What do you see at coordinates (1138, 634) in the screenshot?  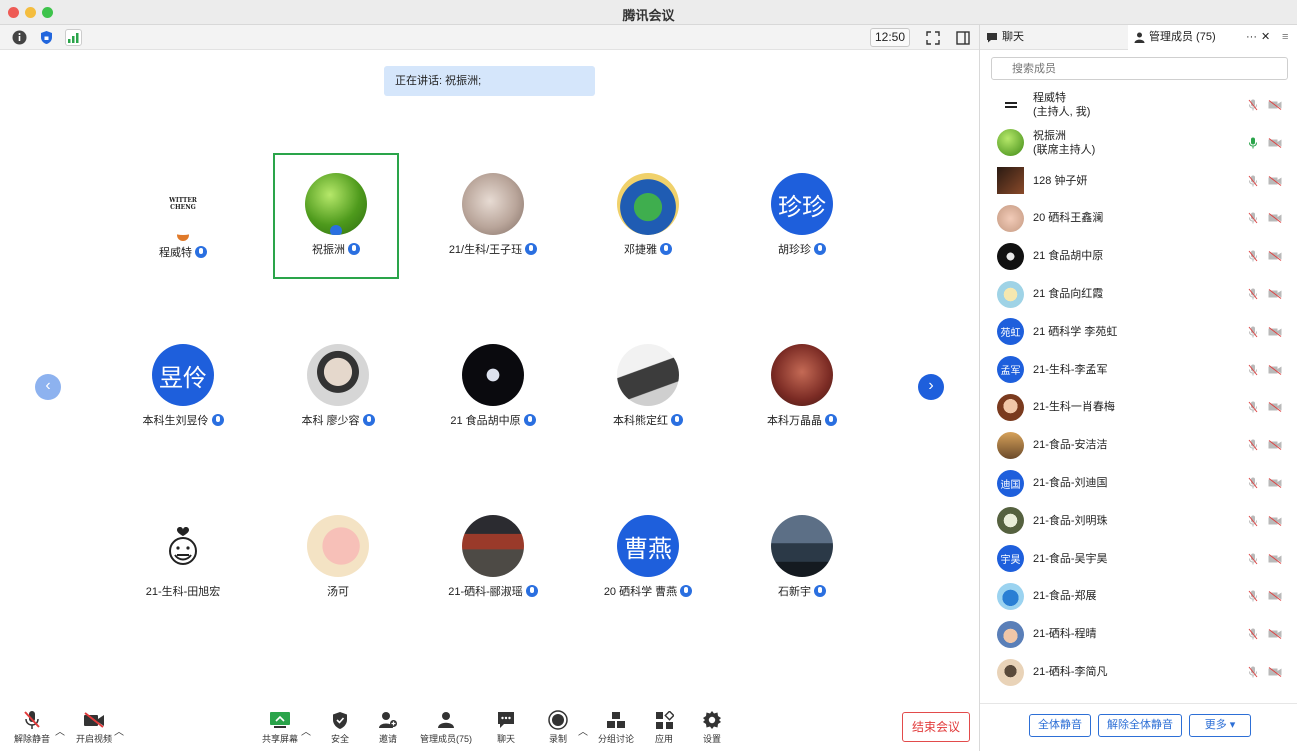 I see `member-row: 21-硒科-程晴` at bounding box center [1138, 634].